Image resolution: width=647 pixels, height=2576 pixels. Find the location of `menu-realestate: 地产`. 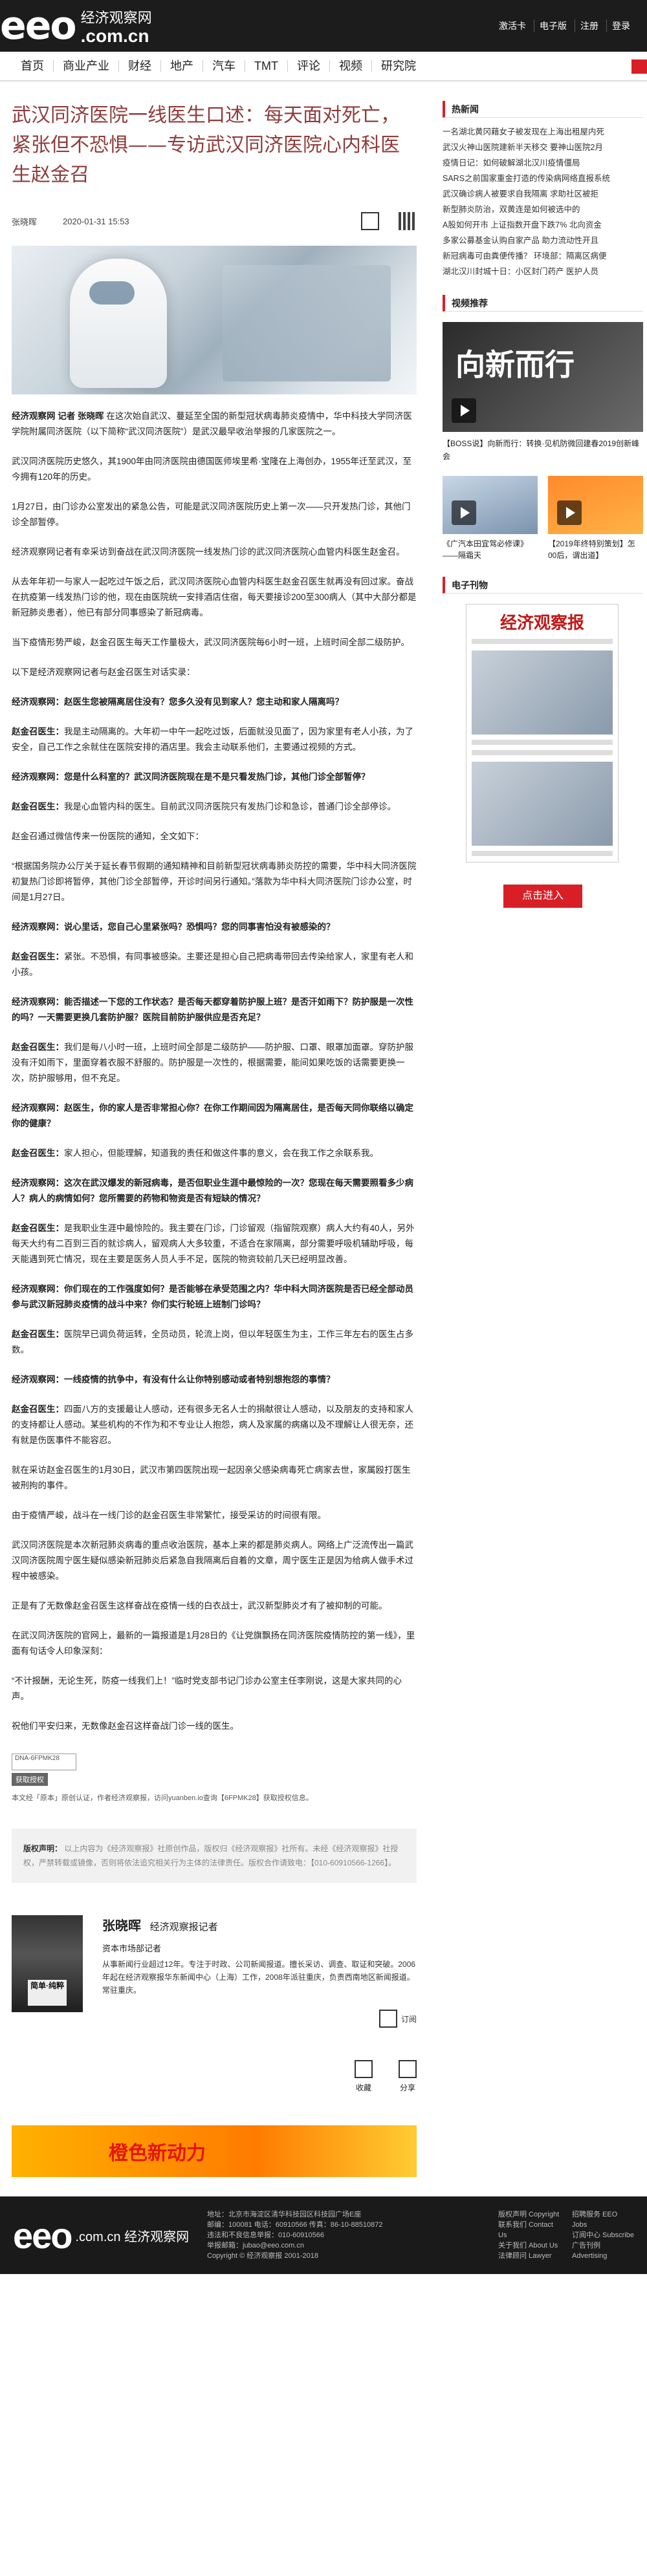

menu-realestate: 地产 is located at coordinates (182, 66).